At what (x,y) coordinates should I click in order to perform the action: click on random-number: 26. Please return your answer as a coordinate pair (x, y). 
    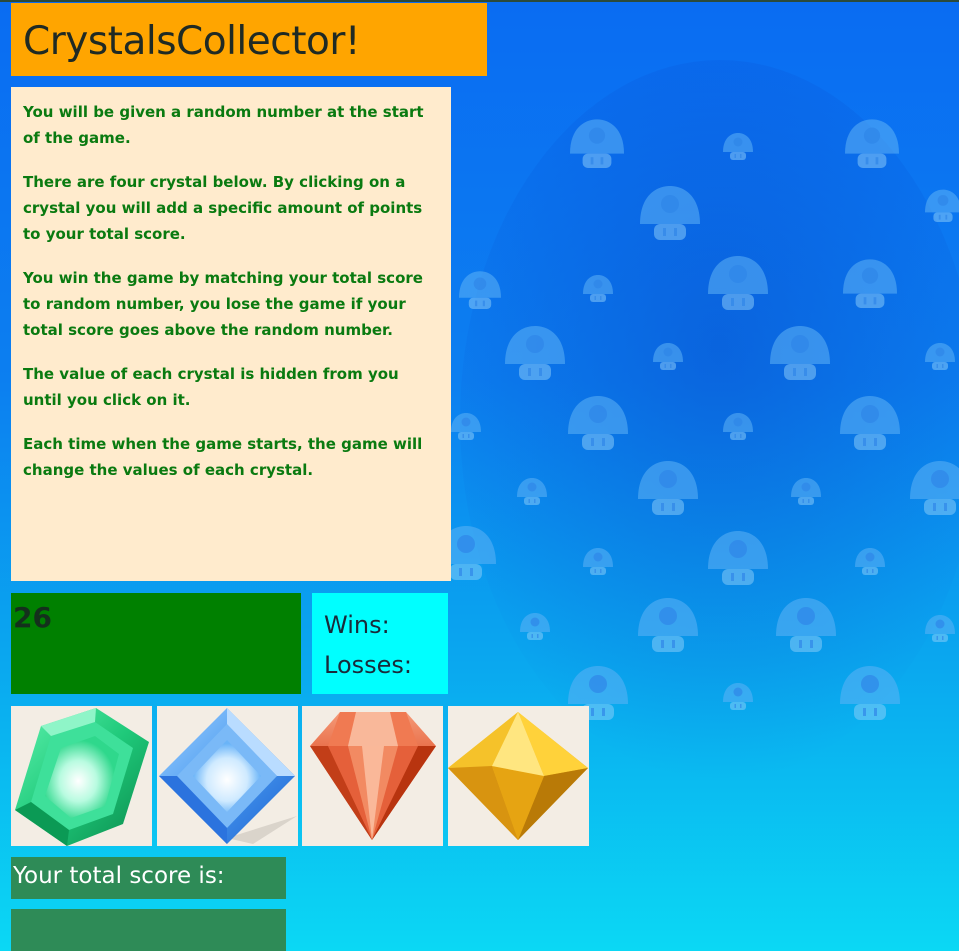
    Looking at the image, I should click on (32, 617).